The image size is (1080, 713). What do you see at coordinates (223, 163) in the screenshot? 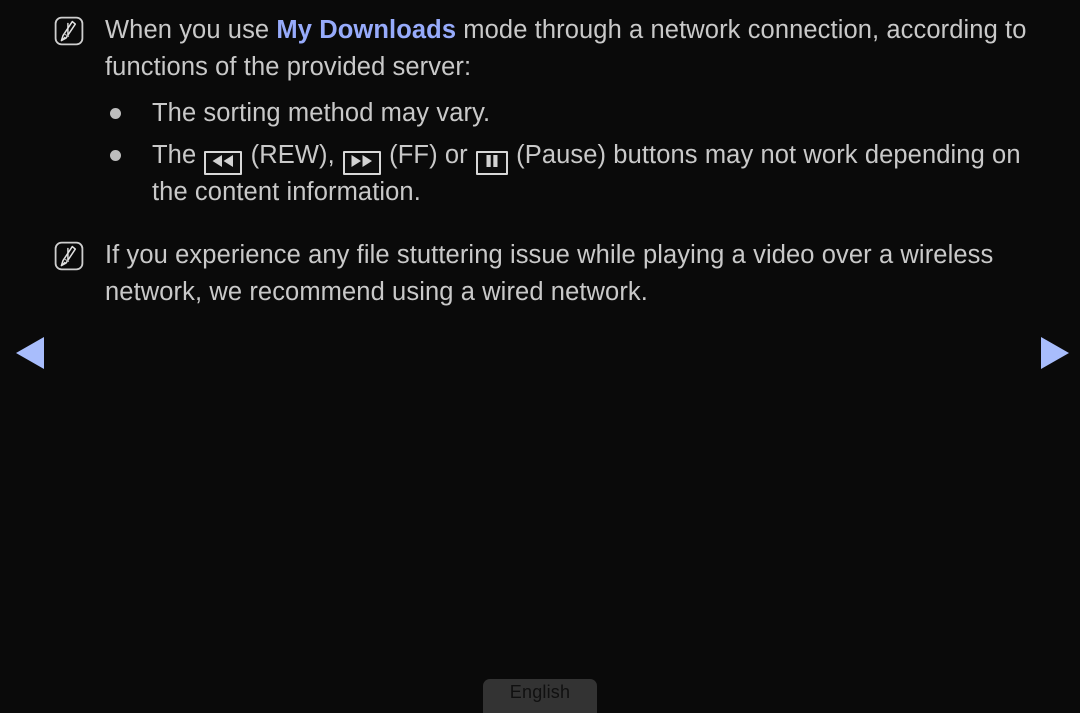
I see `rewind-key-icon` at bounding box center [223, 163].